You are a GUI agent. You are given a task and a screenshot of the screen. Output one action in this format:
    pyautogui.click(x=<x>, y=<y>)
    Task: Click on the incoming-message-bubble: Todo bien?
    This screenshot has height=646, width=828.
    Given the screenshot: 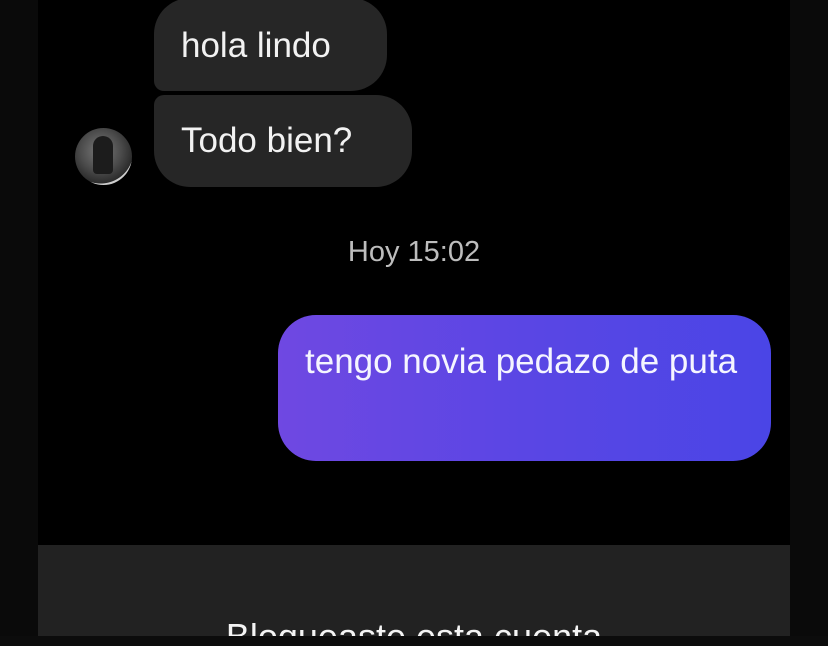 What is the action you would take?
    pyautogui.click(x=283, y=141)
    